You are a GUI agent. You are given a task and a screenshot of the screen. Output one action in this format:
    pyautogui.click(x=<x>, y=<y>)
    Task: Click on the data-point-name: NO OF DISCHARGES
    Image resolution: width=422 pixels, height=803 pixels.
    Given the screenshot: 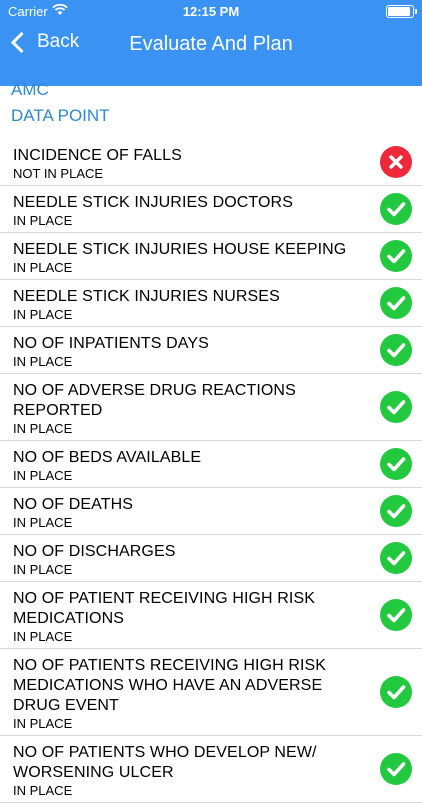 What is the action you would take?
    pyautogui.click(x=94, y=551)
    